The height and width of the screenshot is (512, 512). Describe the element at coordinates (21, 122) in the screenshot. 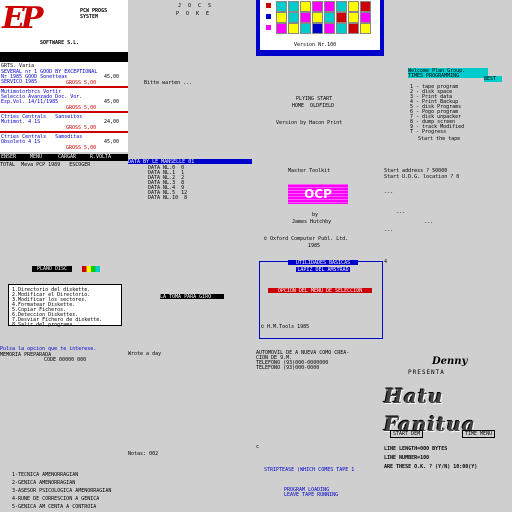

I see `order-line: Mutimot. 4 1S` at that location.